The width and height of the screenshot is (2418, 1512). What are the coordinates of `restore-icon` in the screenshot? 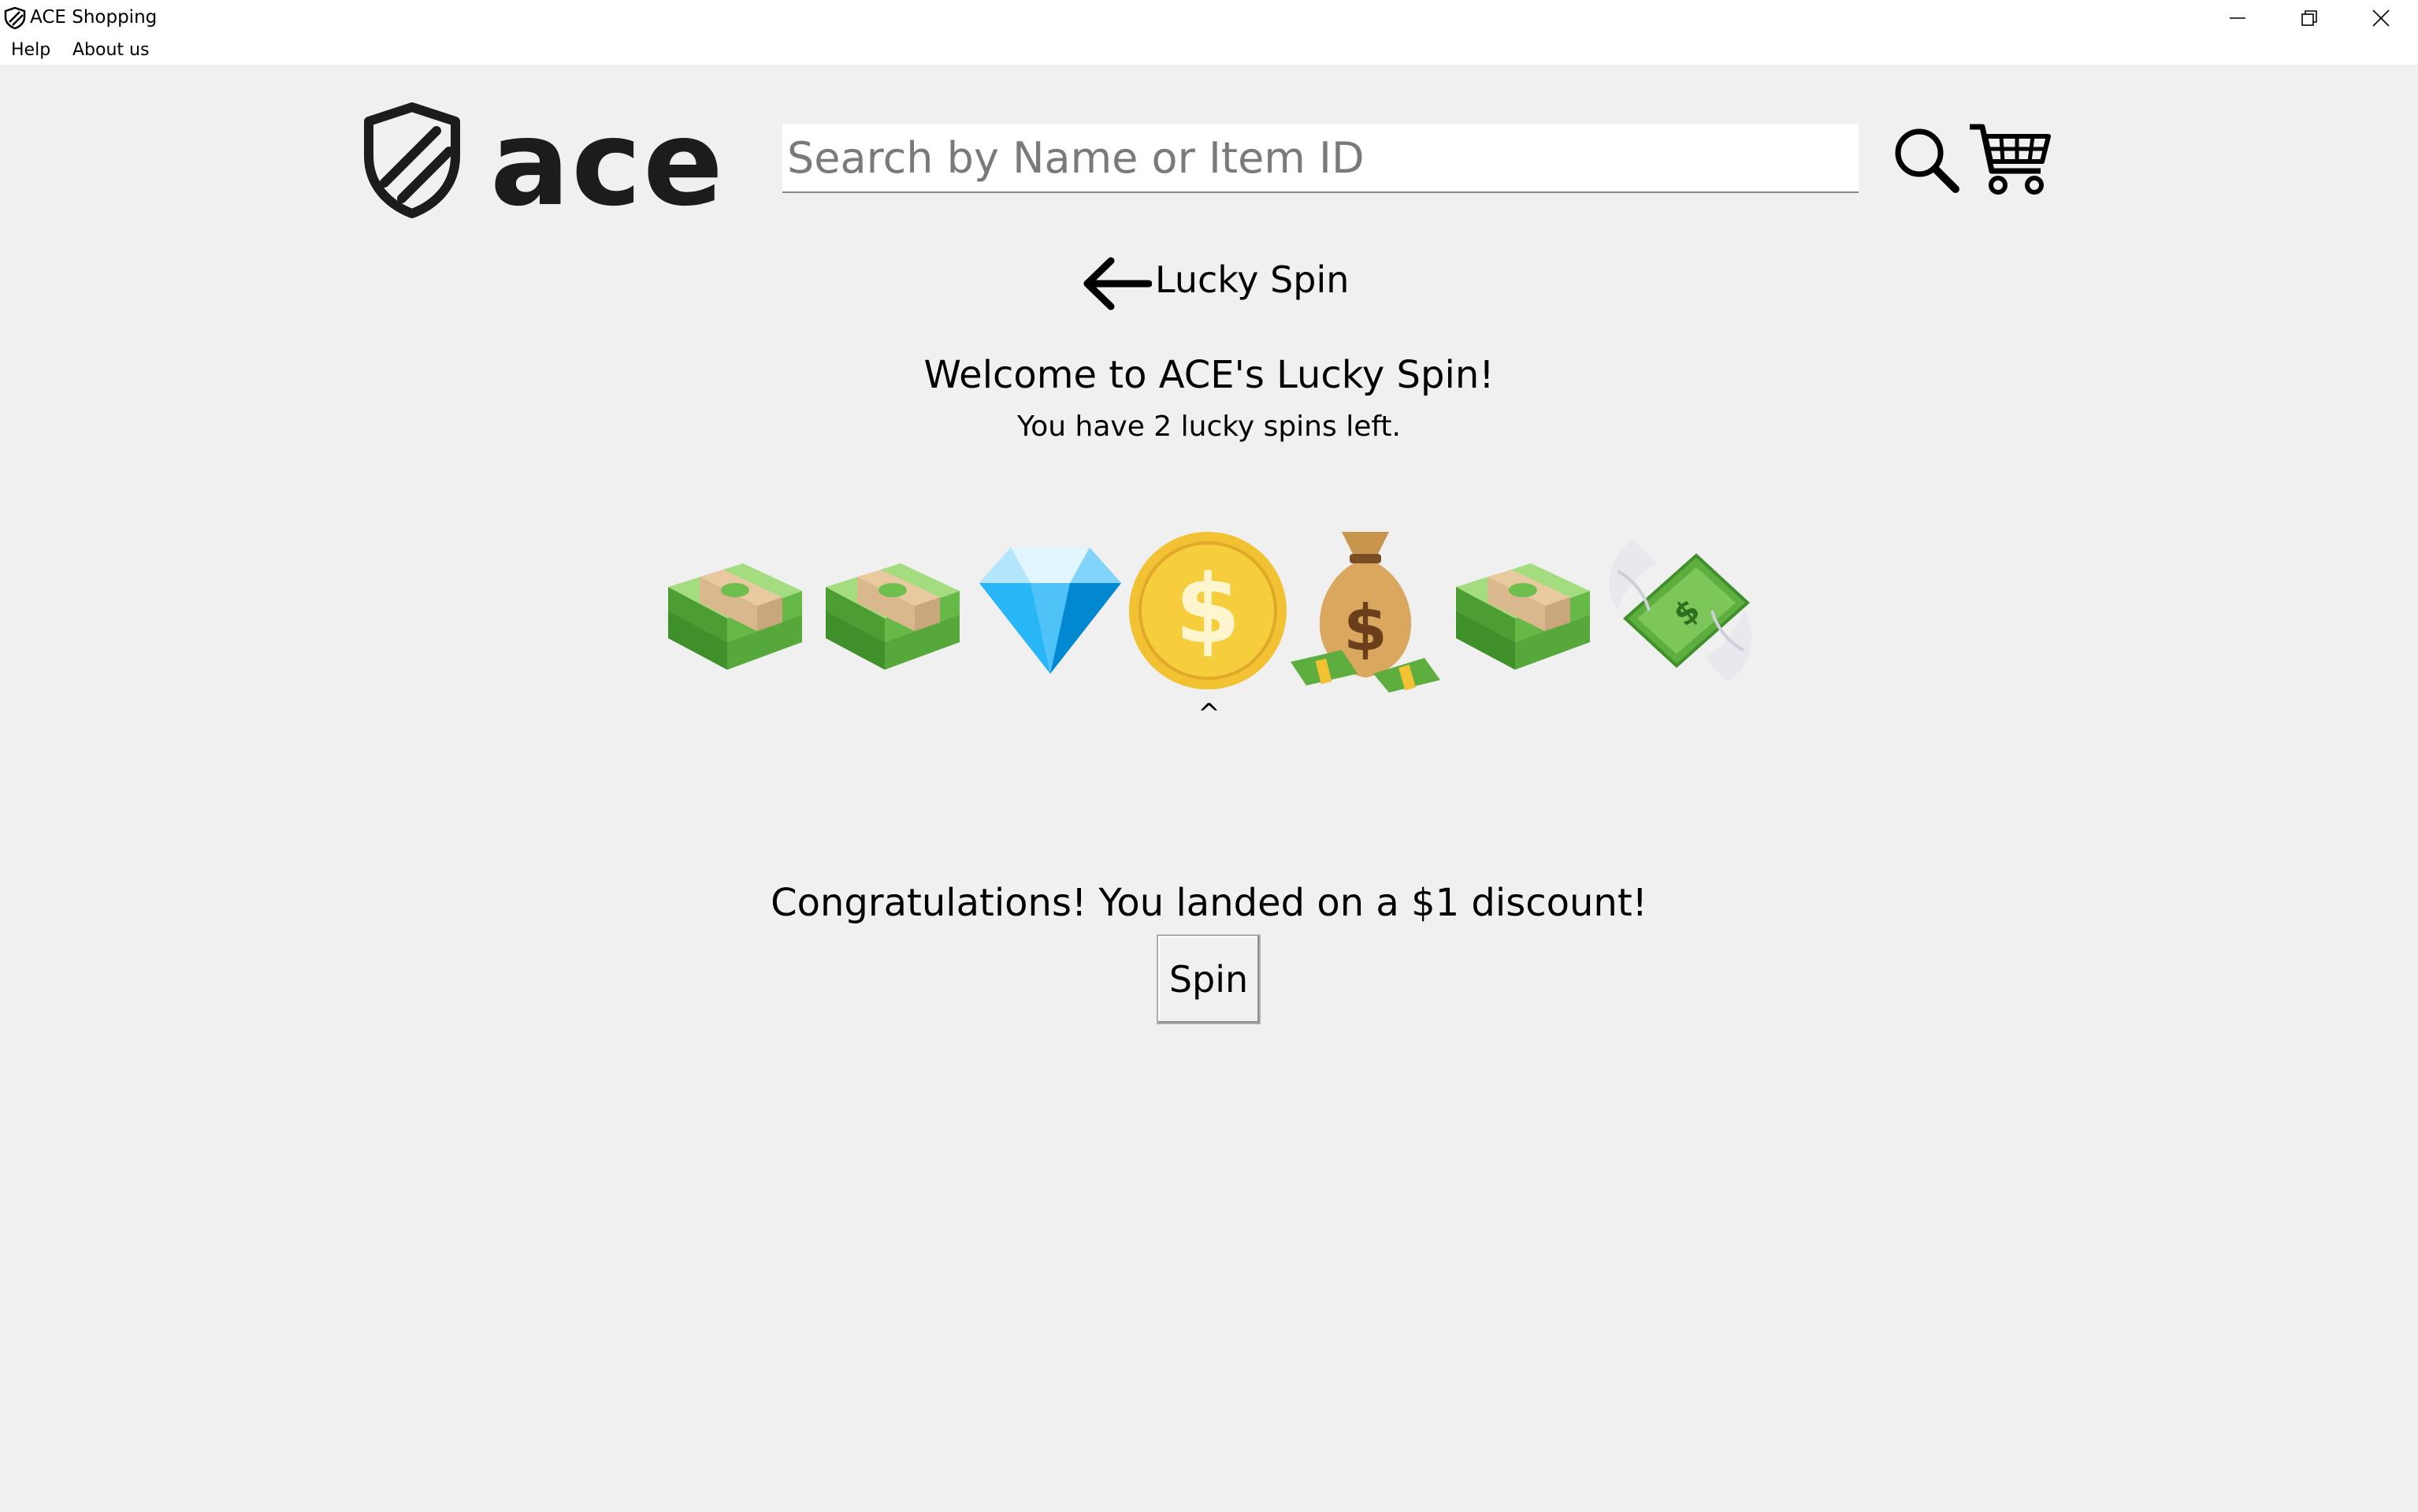 It's located at (2309, 18).